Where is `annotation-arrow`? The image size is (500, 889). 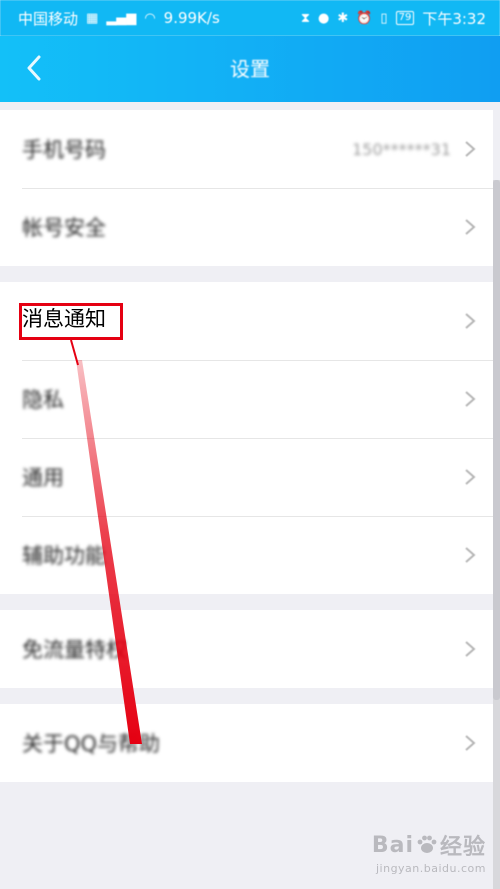
annotation-arrow is located at coordinates (106, 541).